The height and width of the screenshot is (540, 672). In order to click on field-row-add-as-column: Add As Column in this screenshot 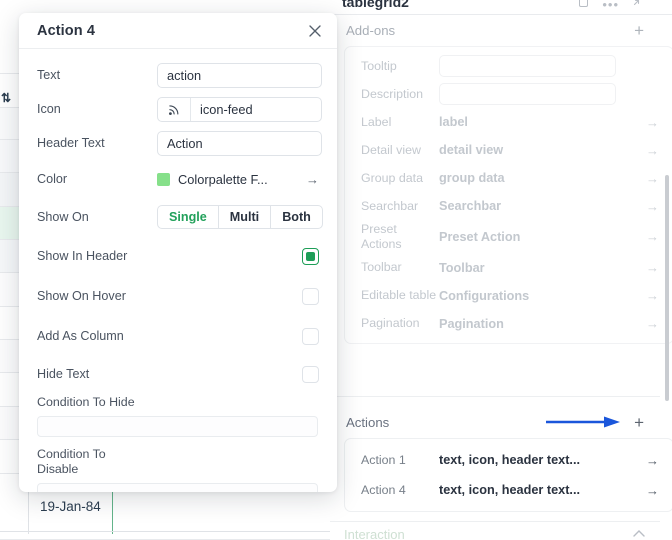, I will do `click(178, 336)`.